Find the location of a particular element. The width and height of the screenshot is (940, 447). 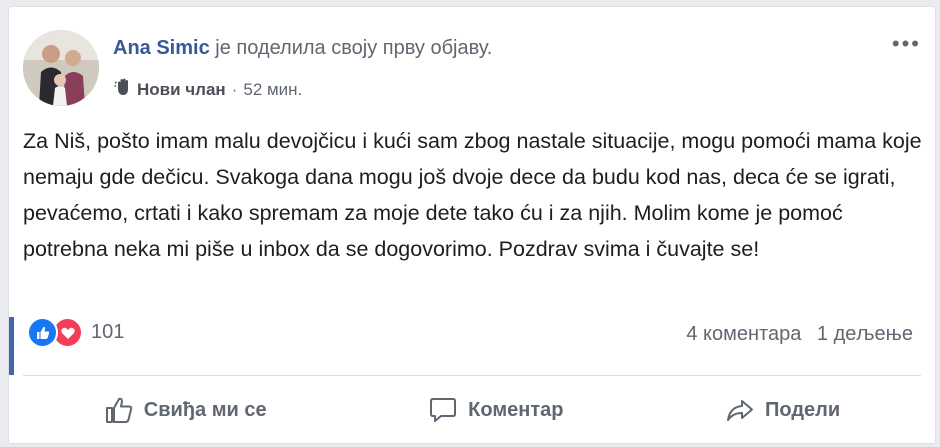

like-button-label: Свиђа ми се is located at coordinates (205, 409).